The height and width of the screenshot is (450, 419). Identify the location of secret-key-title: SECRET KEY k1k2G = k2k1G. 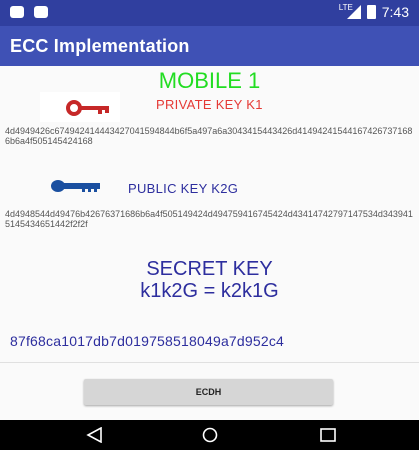
(209, 280).